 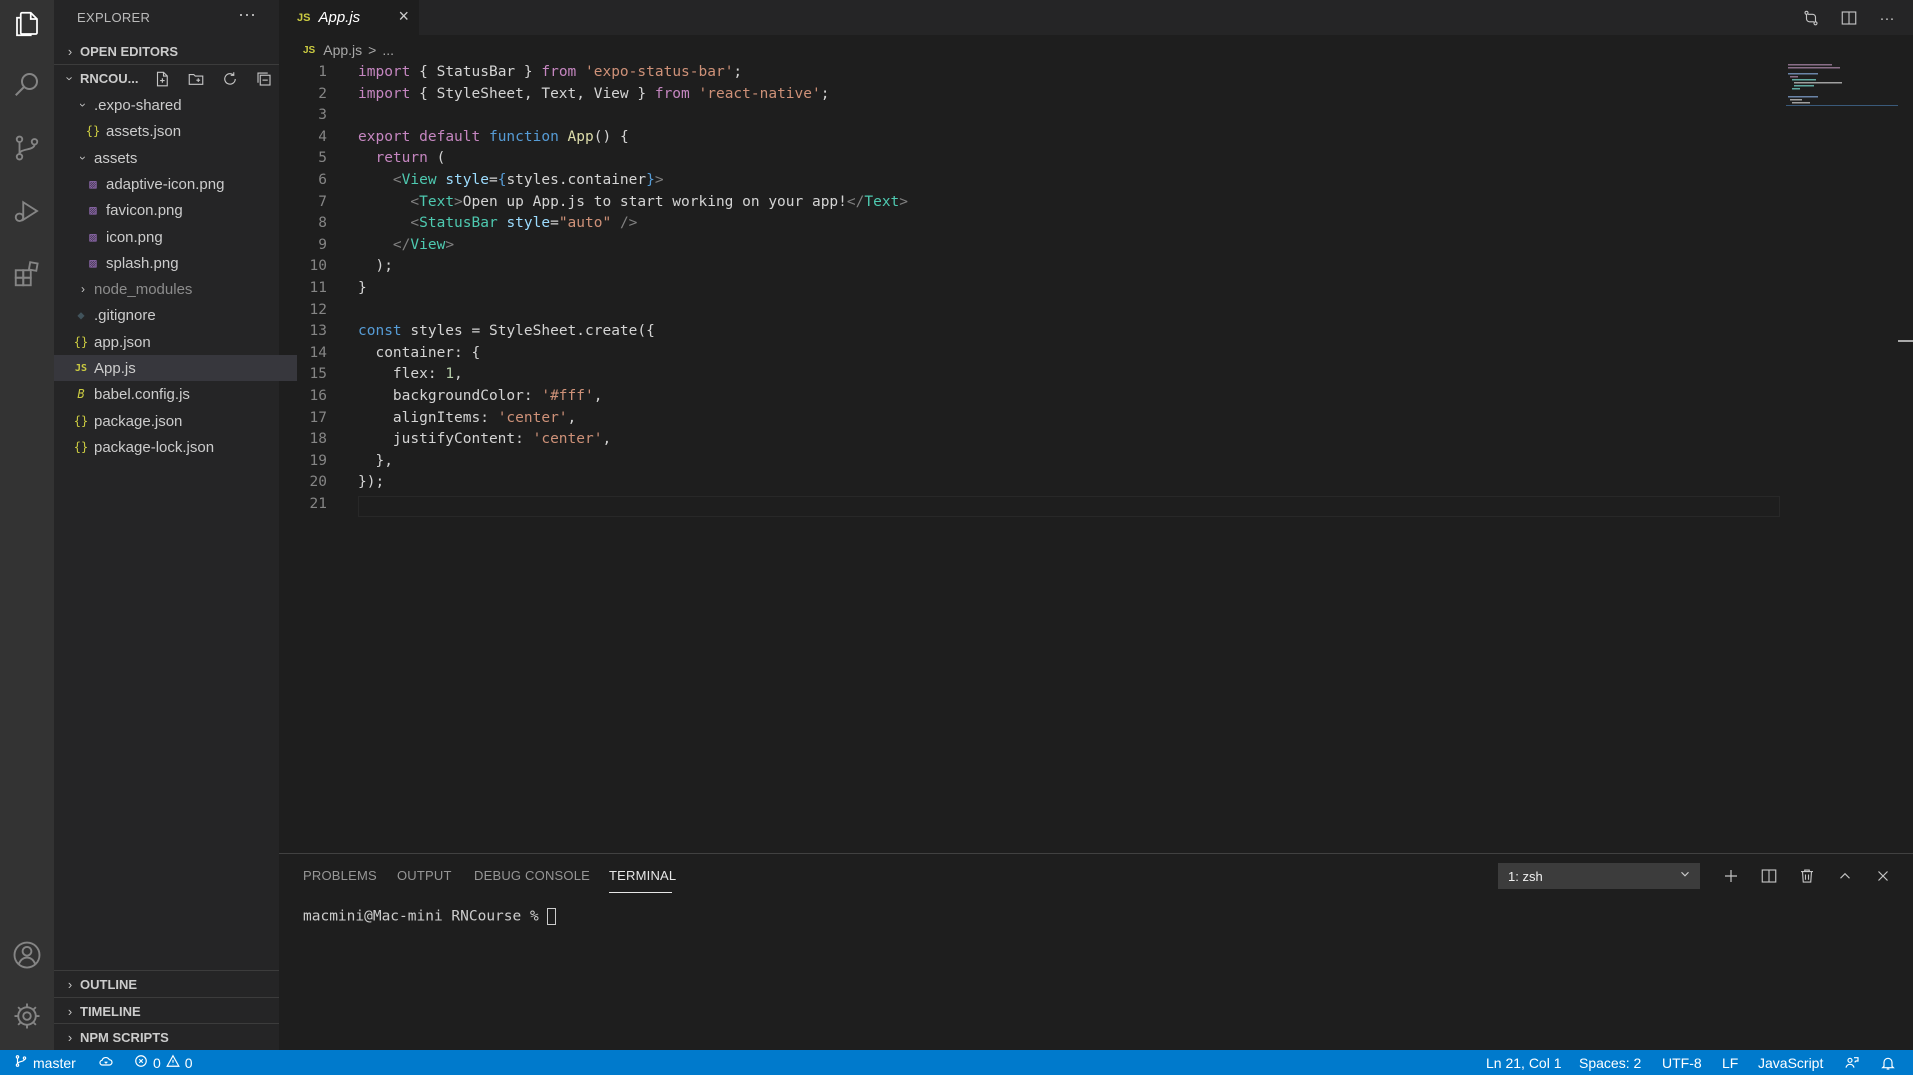 I want to click on source-control-icon, so click(x=27, y=148).